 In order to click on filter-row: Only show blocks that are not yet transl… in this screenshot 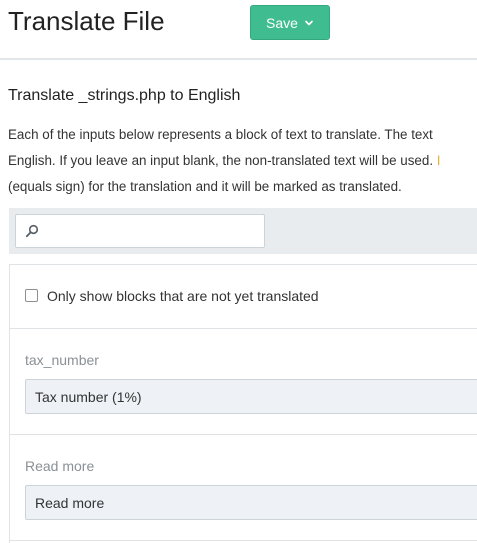, I will do `click(243, 297)`.